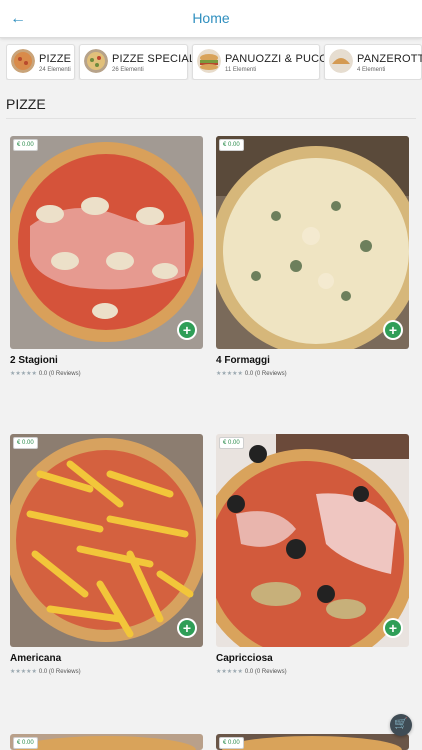 This screenshot has height=750, width=422. What do you see at coordinates (155, 59) in the screenshot?
I see `category-title: PIZZE SPECIALI` at bounding box center [155, 59].